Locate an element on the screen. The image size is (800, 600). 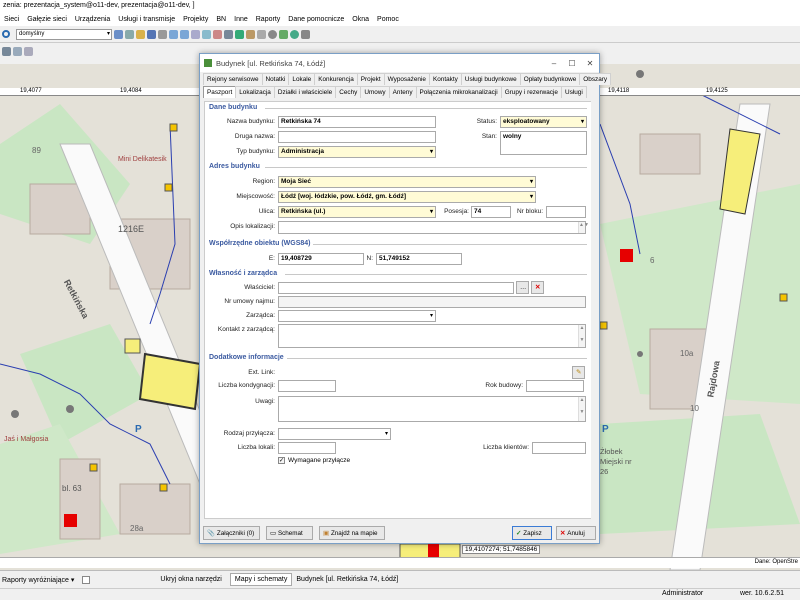
hide-tools-button: Ukryj okna narzędzi is located at coordinates (190, 579).